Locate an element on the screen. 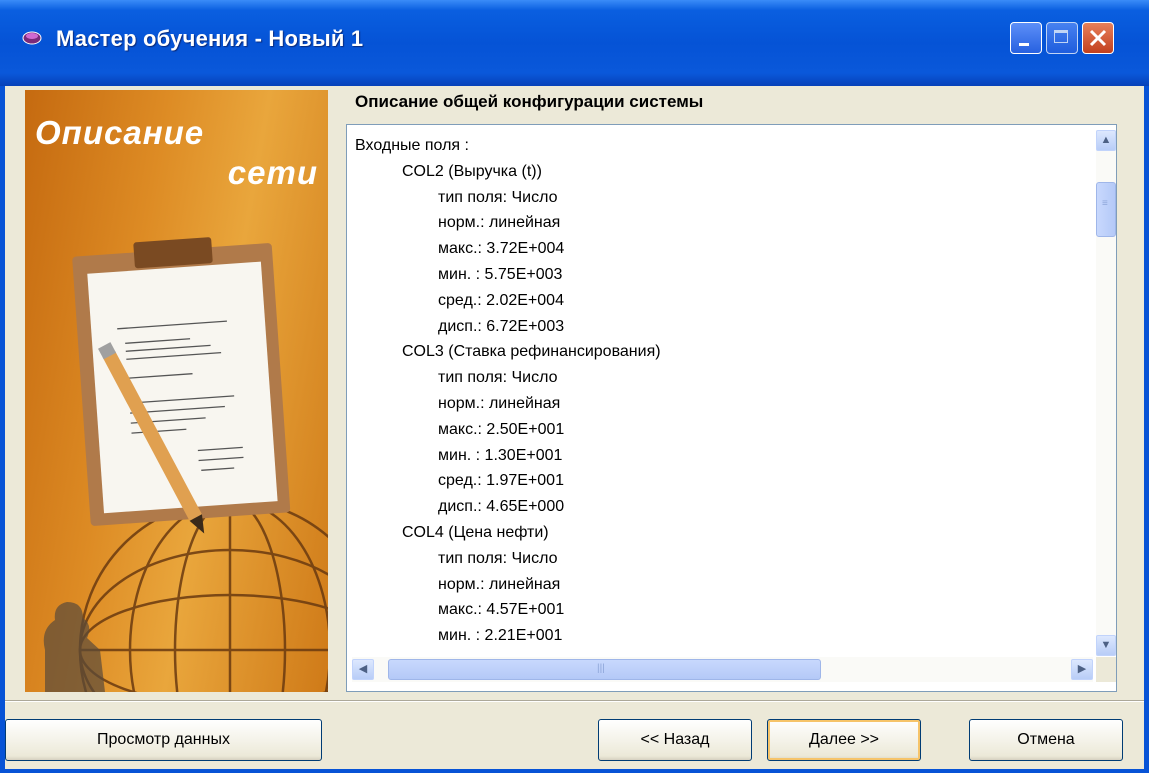 This screenshot has width=1149, height=773. scrollbar-corner is located at coordinates (1106, 669).